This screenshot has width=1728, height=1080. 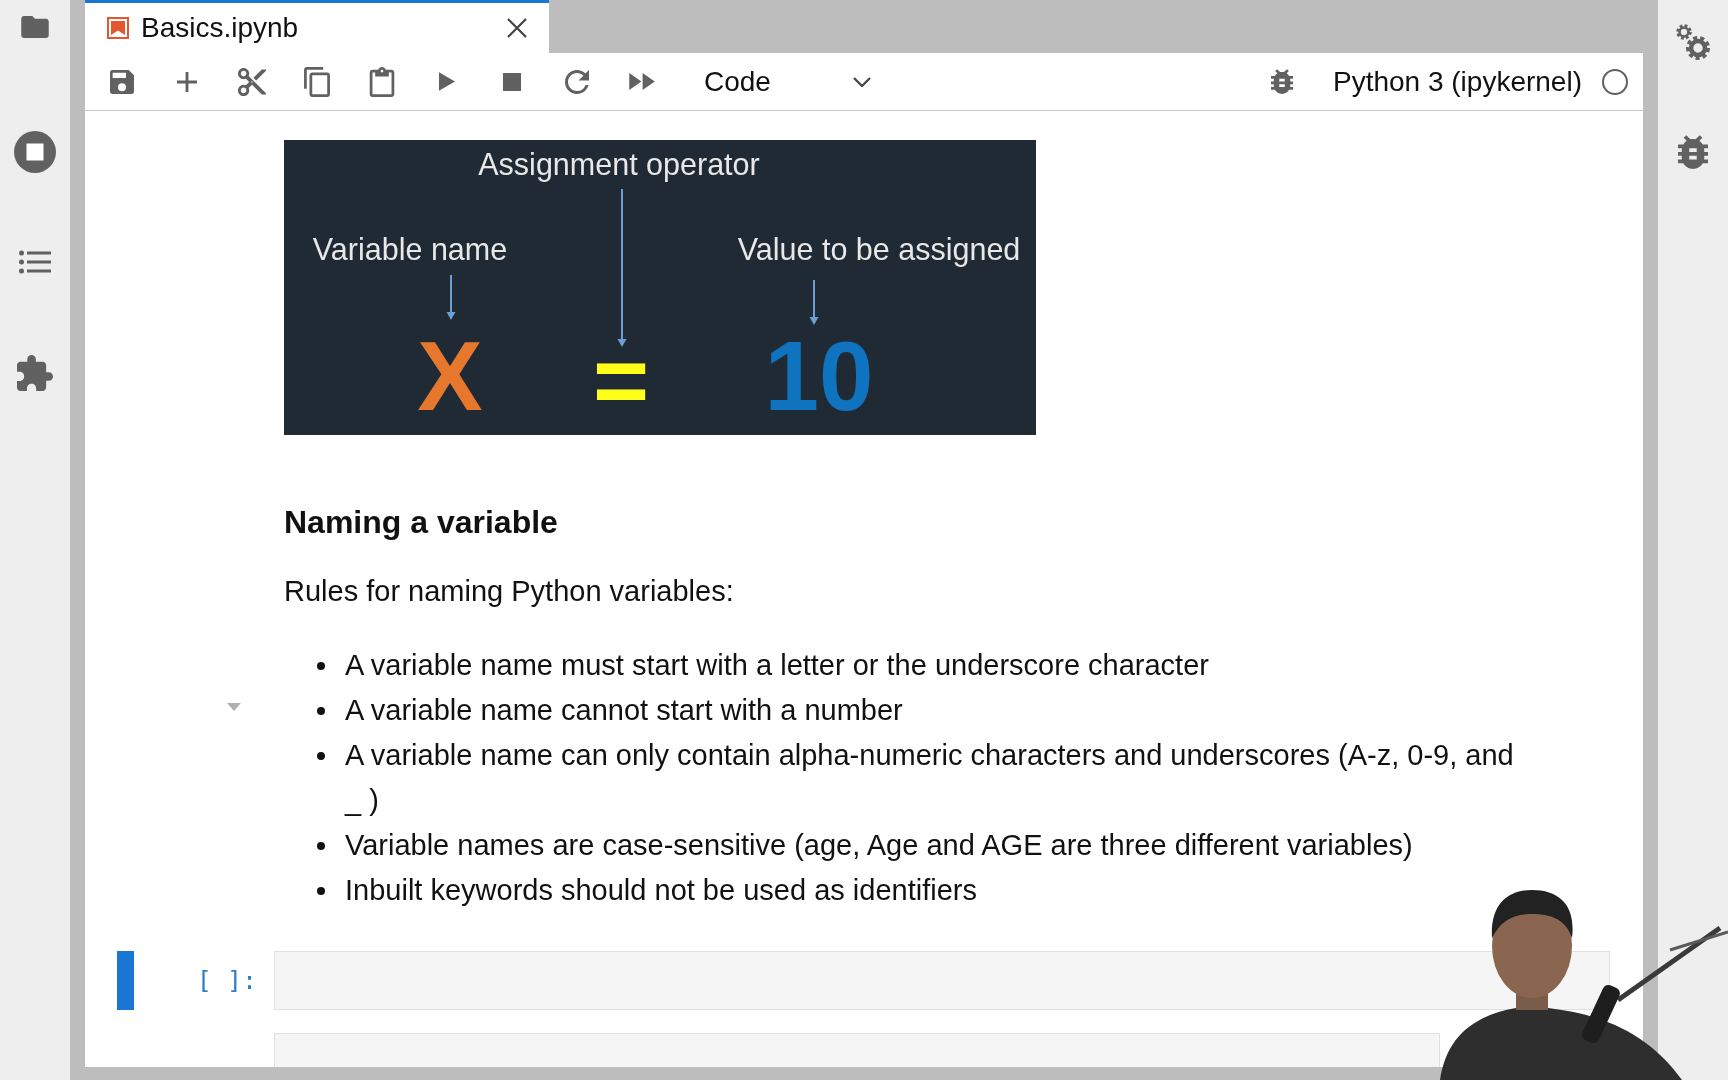 I want to click on variable-symbol: X, so click(x=450, y=376).